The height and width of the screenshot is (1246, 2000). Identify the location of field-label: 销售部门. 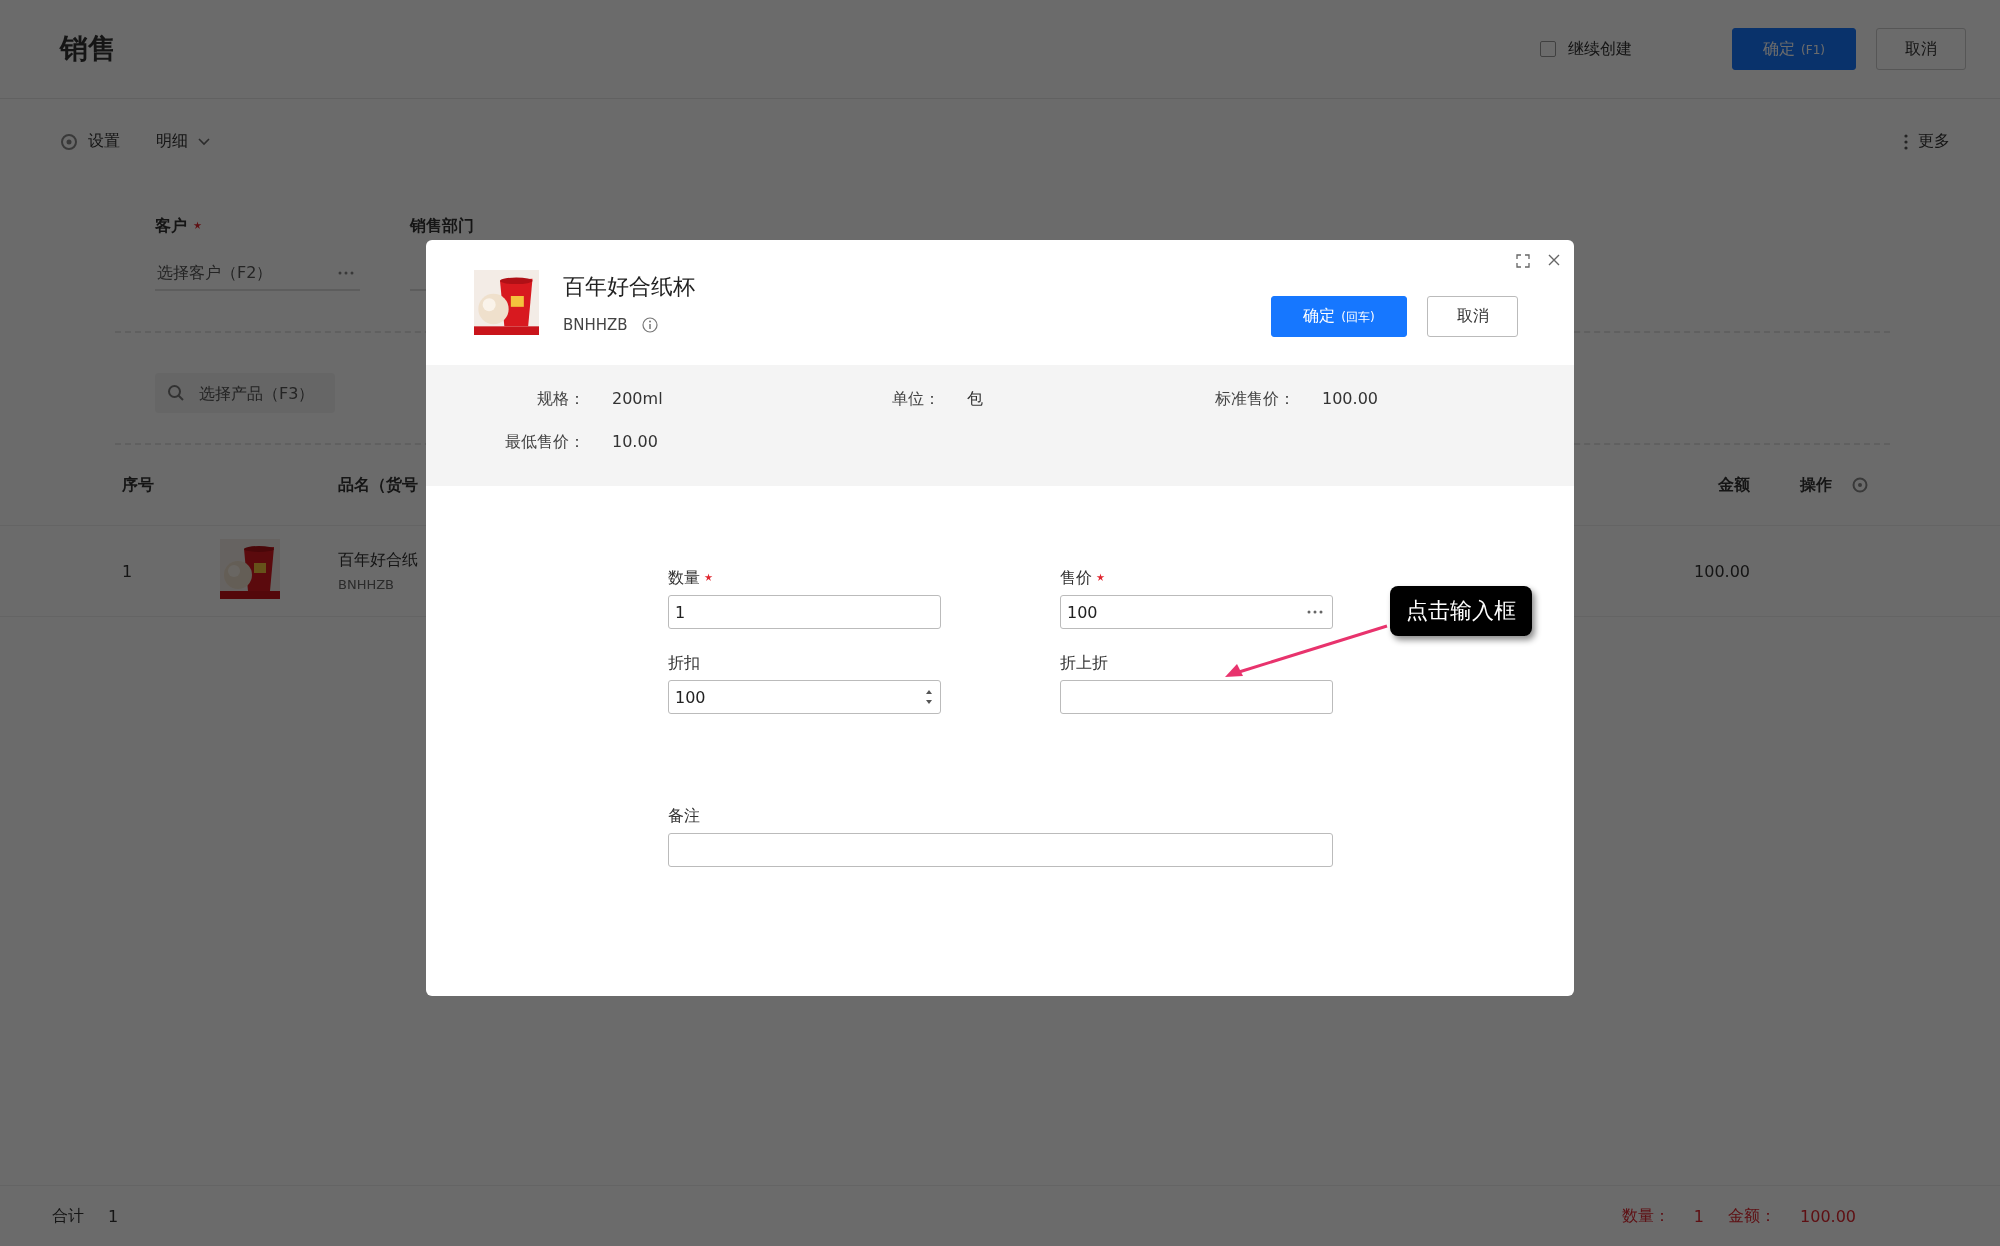
(442, 226).